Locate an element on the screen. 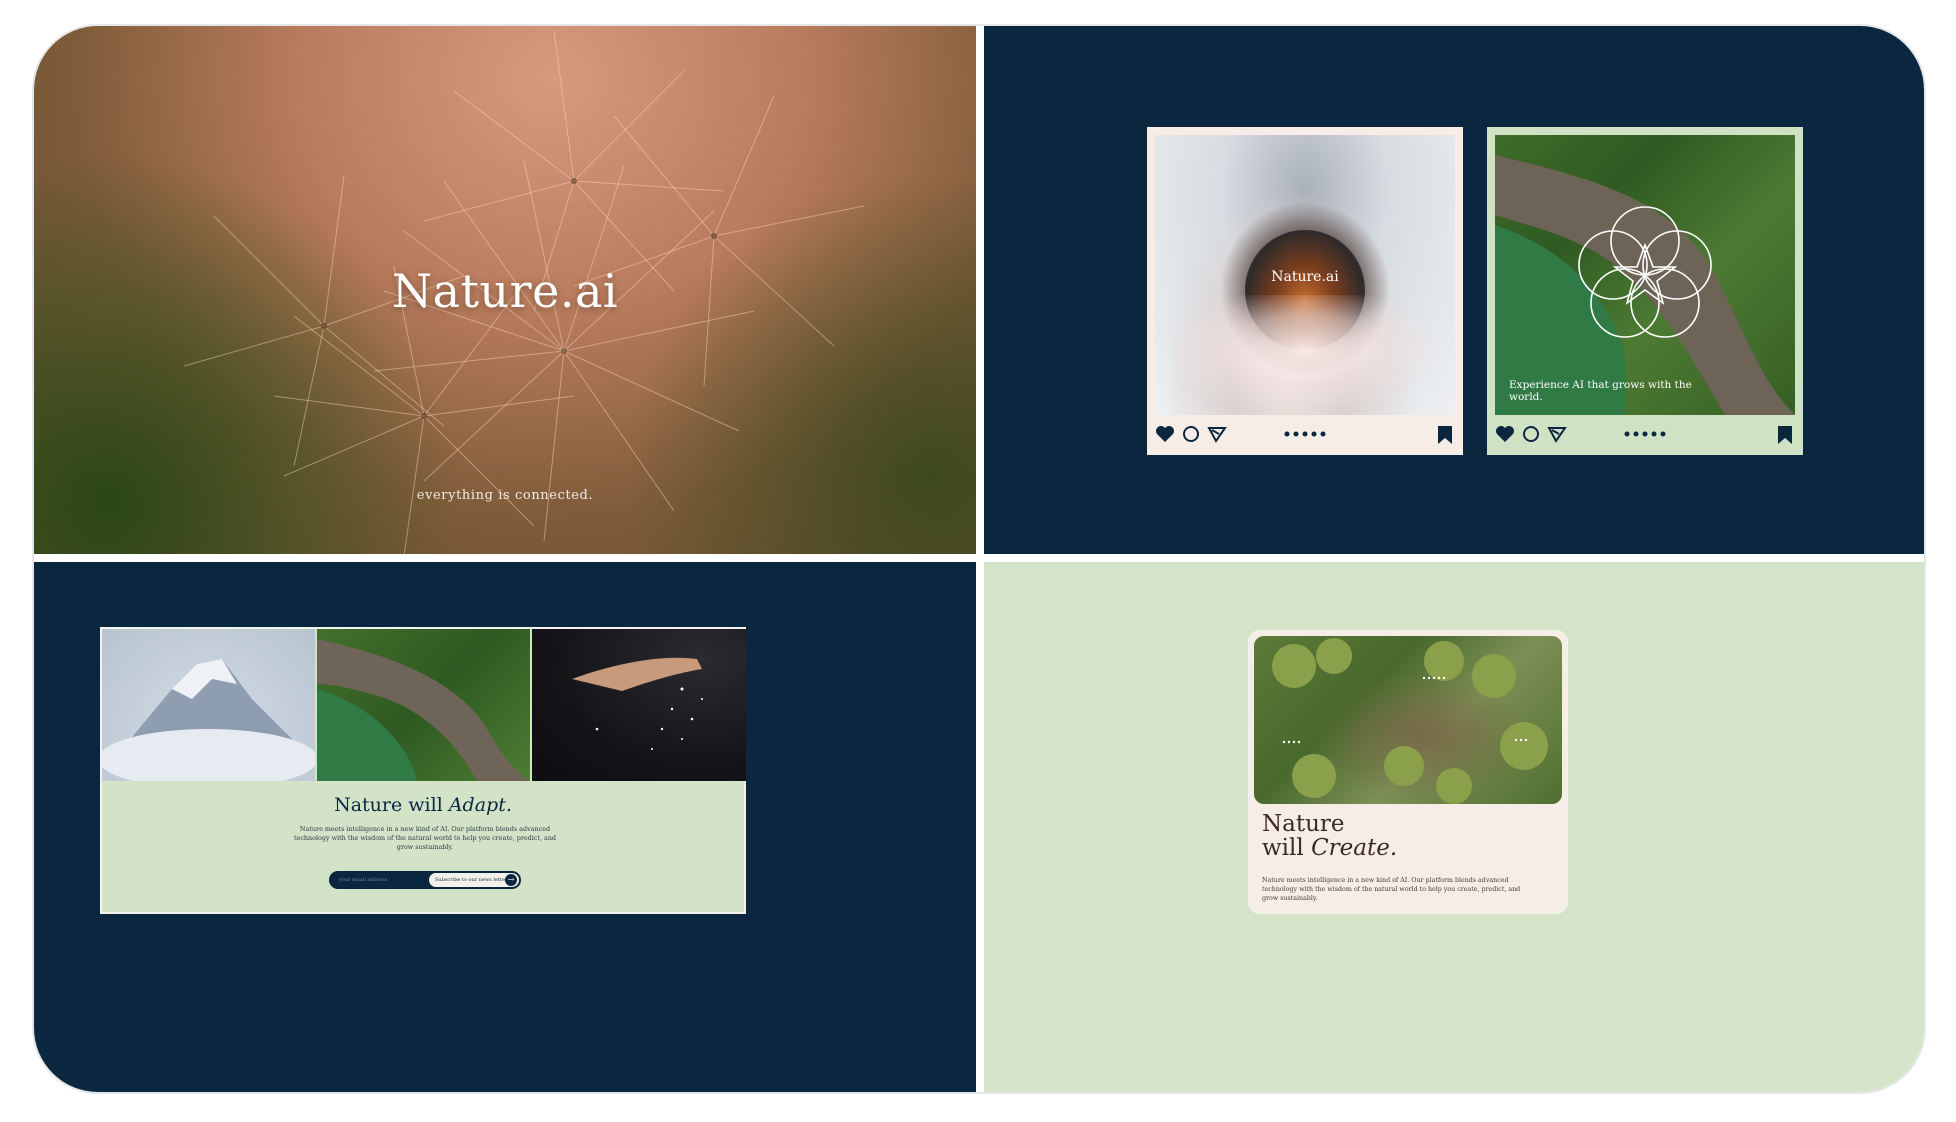 Image resolution: width=1956 pixels, height=1122 pixels. card-title-line2: will Create. is located at coordinates (1329, 848).